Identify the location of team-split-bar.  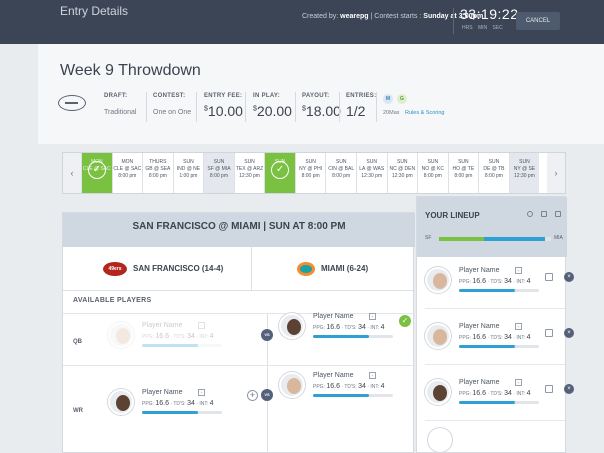
(495, 239).